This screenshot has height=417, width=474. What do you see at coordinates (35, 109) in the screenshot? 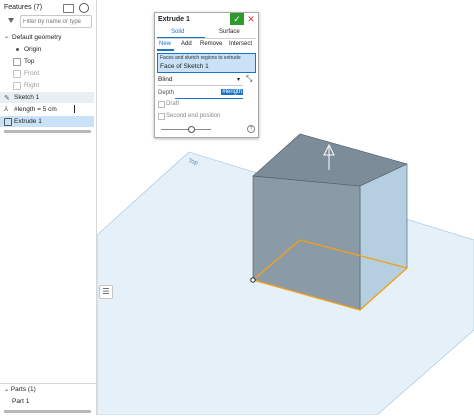
I see `feature-variable-label: #length = 5 cm` at bounding box center [35, 109].